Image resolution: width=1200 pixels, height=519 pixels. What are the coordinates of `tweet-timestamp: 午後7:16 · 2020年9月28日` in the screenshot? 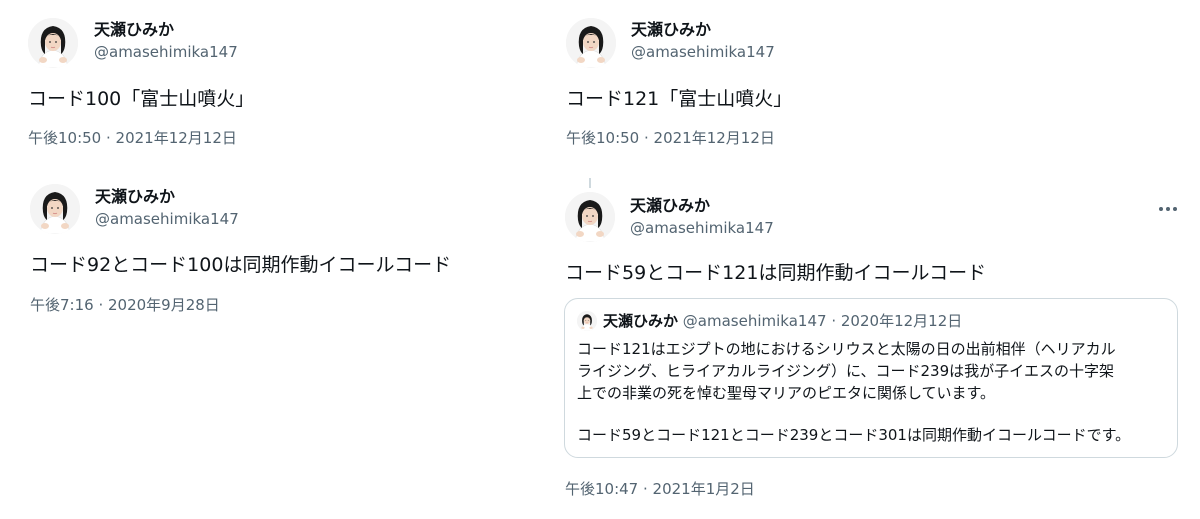 It's located at (125, 305).